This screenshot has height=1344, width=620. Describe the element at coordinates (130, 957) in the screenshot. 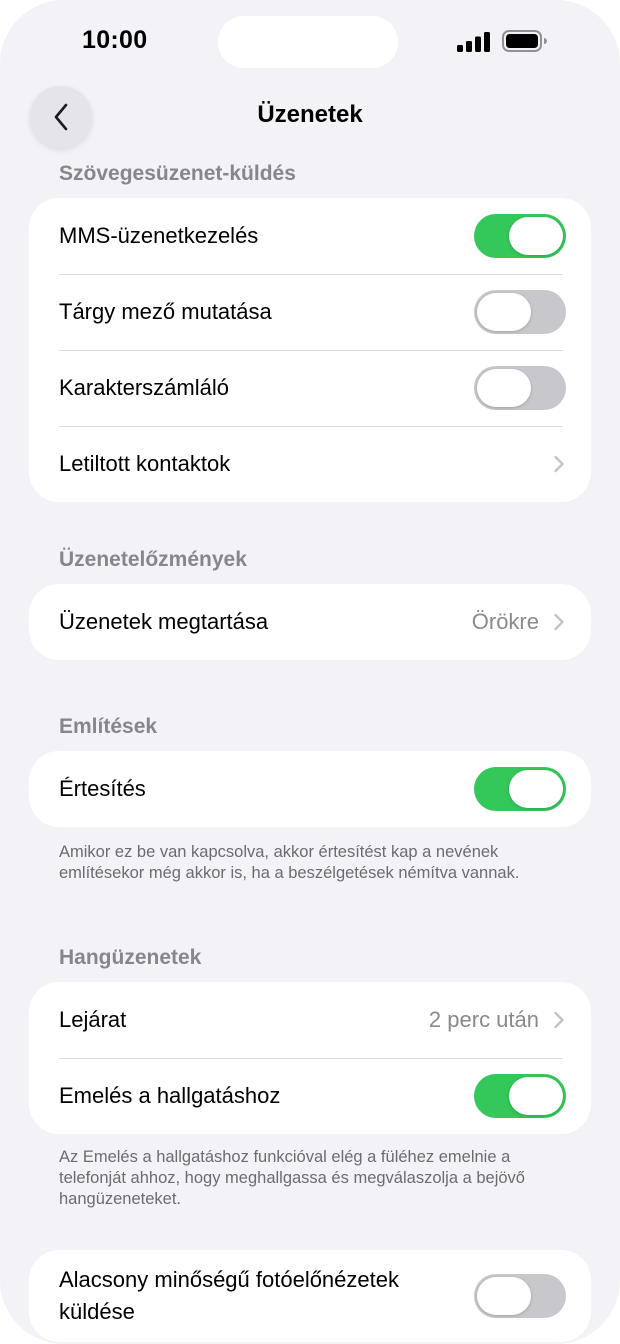

I see `section-header-audio: Hangüzenetek` at that location.